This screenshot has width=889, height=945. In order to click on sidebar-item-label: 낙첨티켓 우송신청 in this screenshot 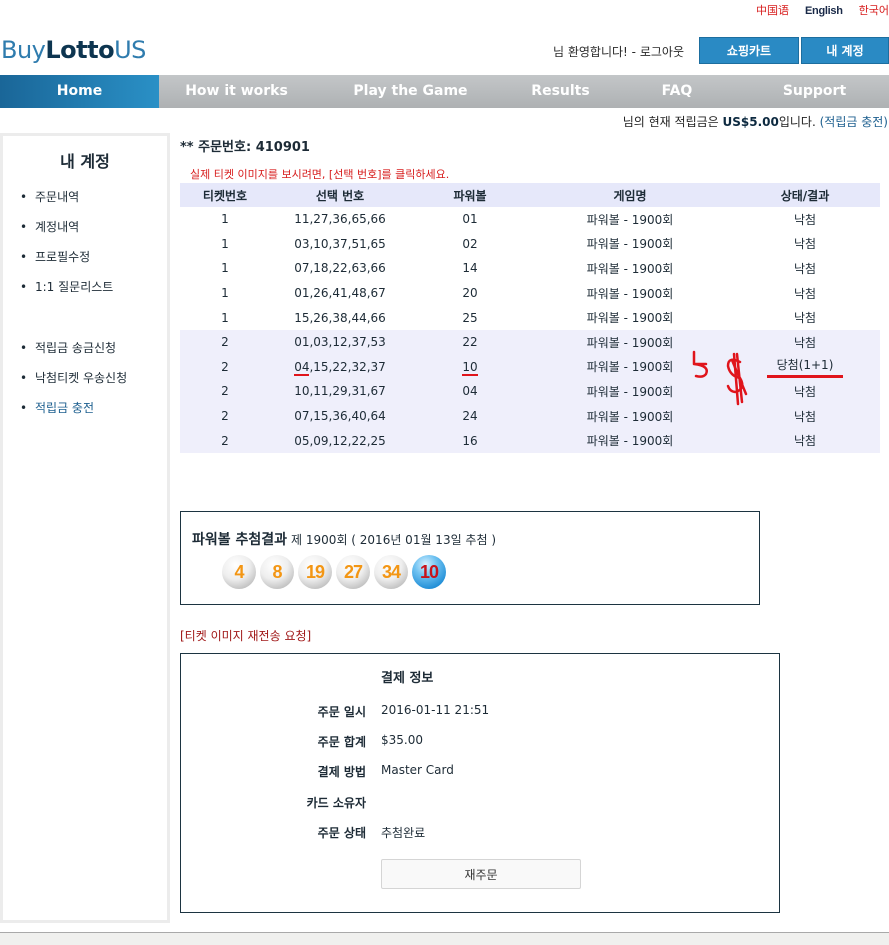, I will do `click(81, 378)`.